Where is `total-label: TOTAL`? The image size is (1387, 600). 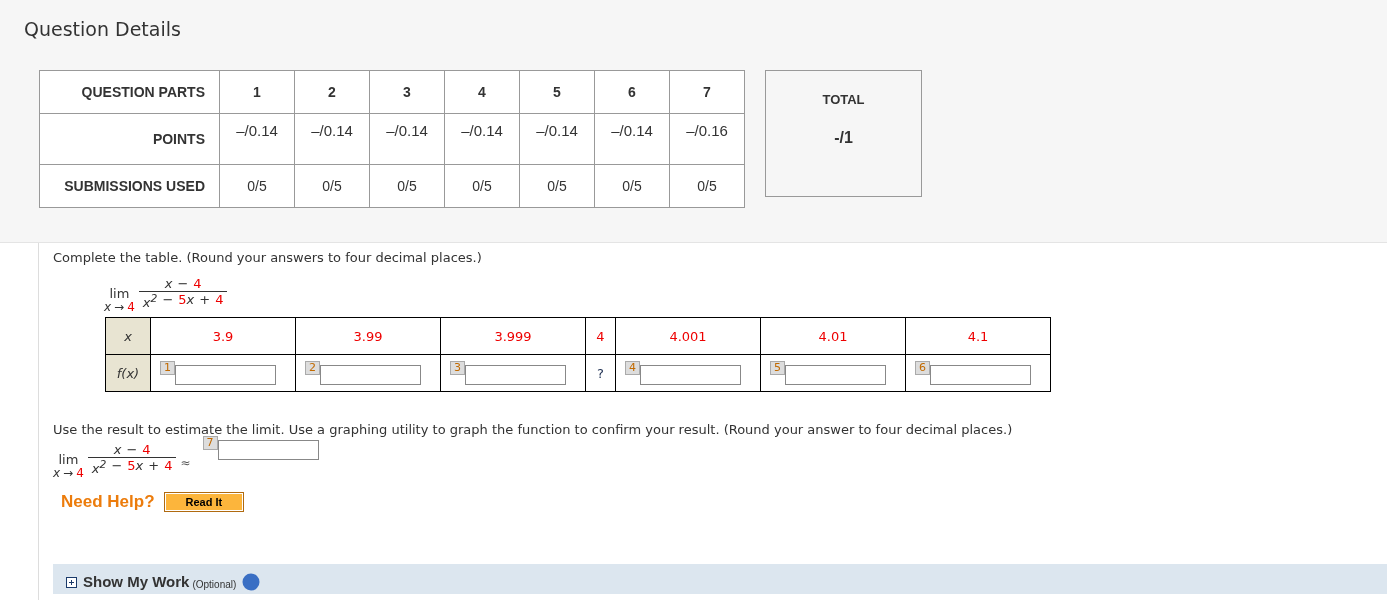
total-label: TOTAL is located at coordinates (843, 99).